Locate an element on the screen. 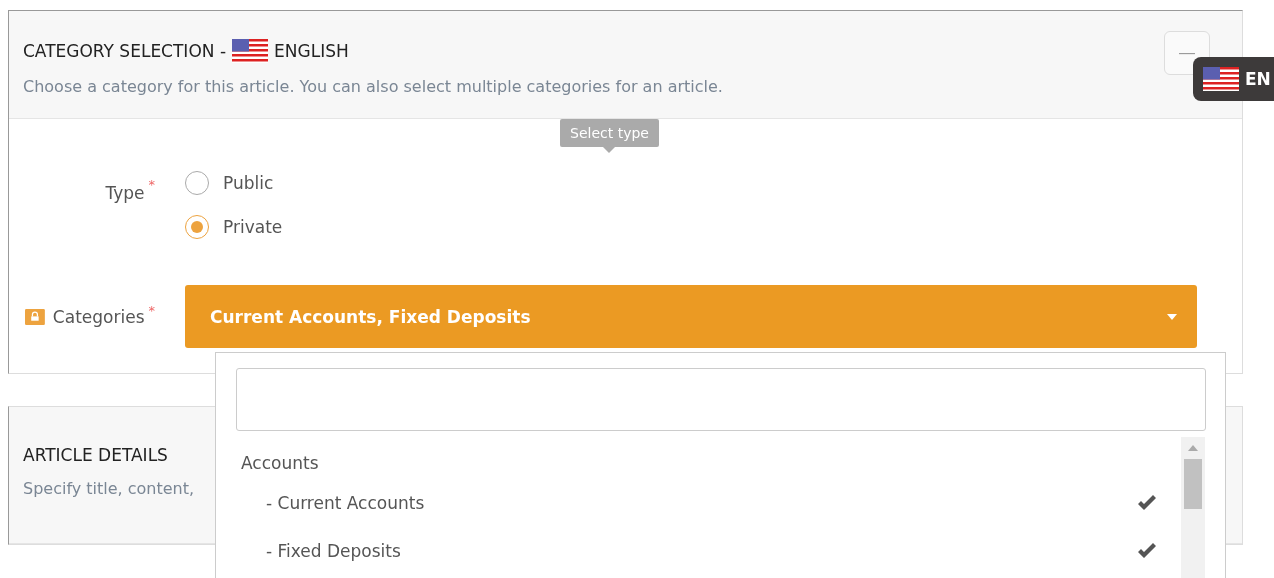 The width and height of the screenshot is (1274, 578). search-field is located at coordinates (721, 399).